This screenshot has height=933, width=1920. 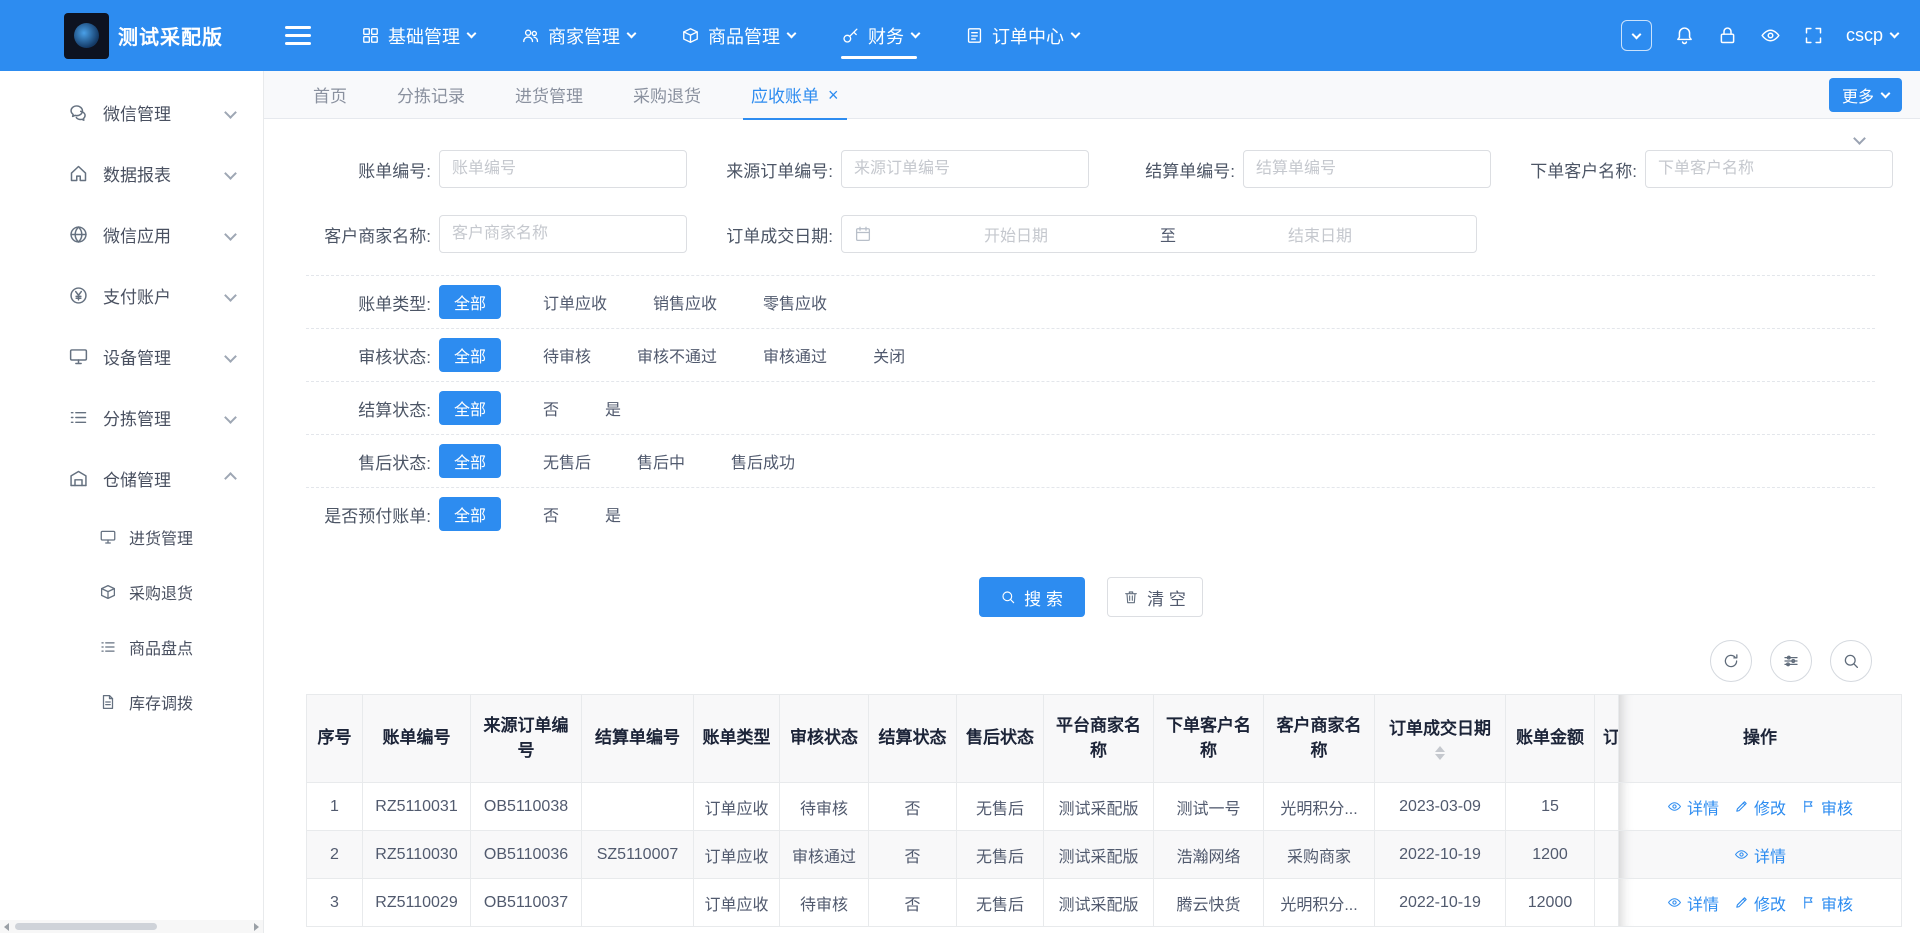 I want to click on table-cell: 浩瀚网络, so click(x=1208, y=854).